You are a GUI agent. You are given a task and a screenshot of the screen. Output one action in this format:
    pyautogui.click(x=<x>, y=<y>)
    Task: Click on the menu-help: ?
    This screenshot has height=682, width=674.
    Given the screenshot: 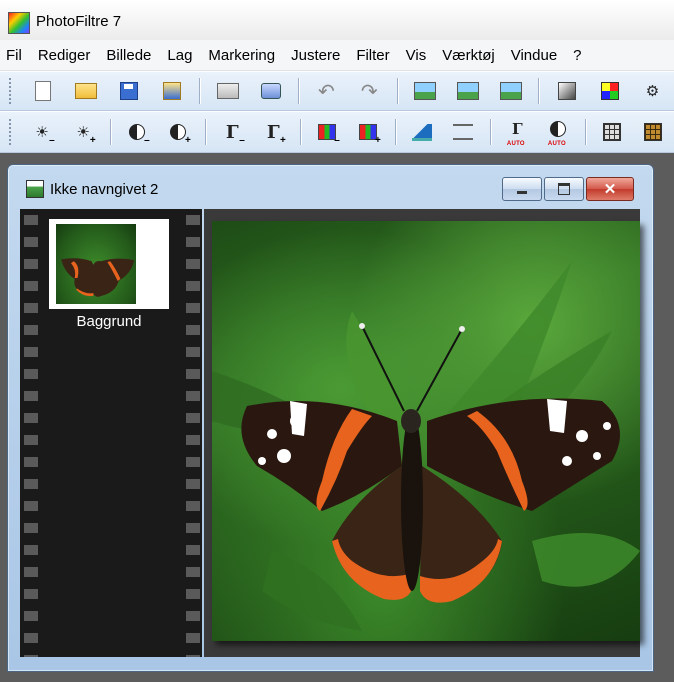 What is the action you would take?
    pyautogui.click(x=577, y=55)
    